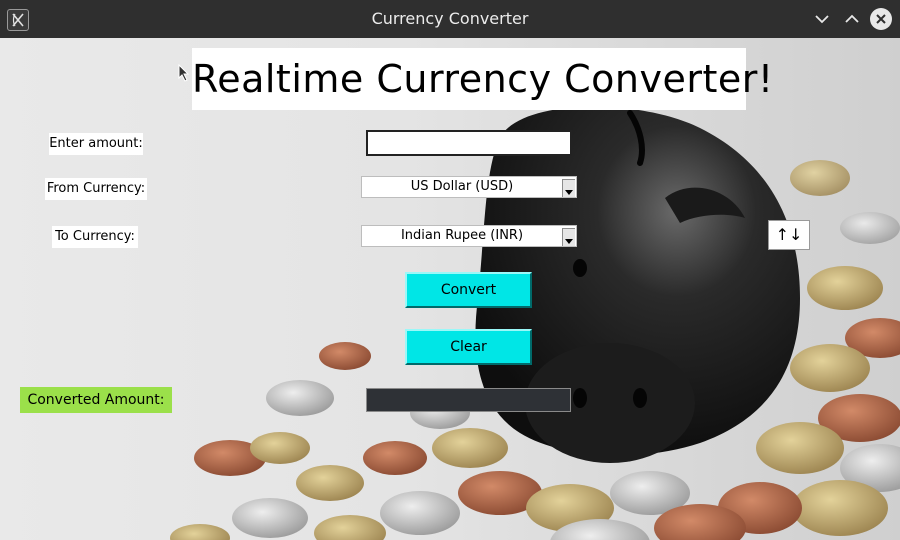 This screenshot has width=900, height=540. I want to click on from-currency-value: US Dollar (USD), so click(462, 186).